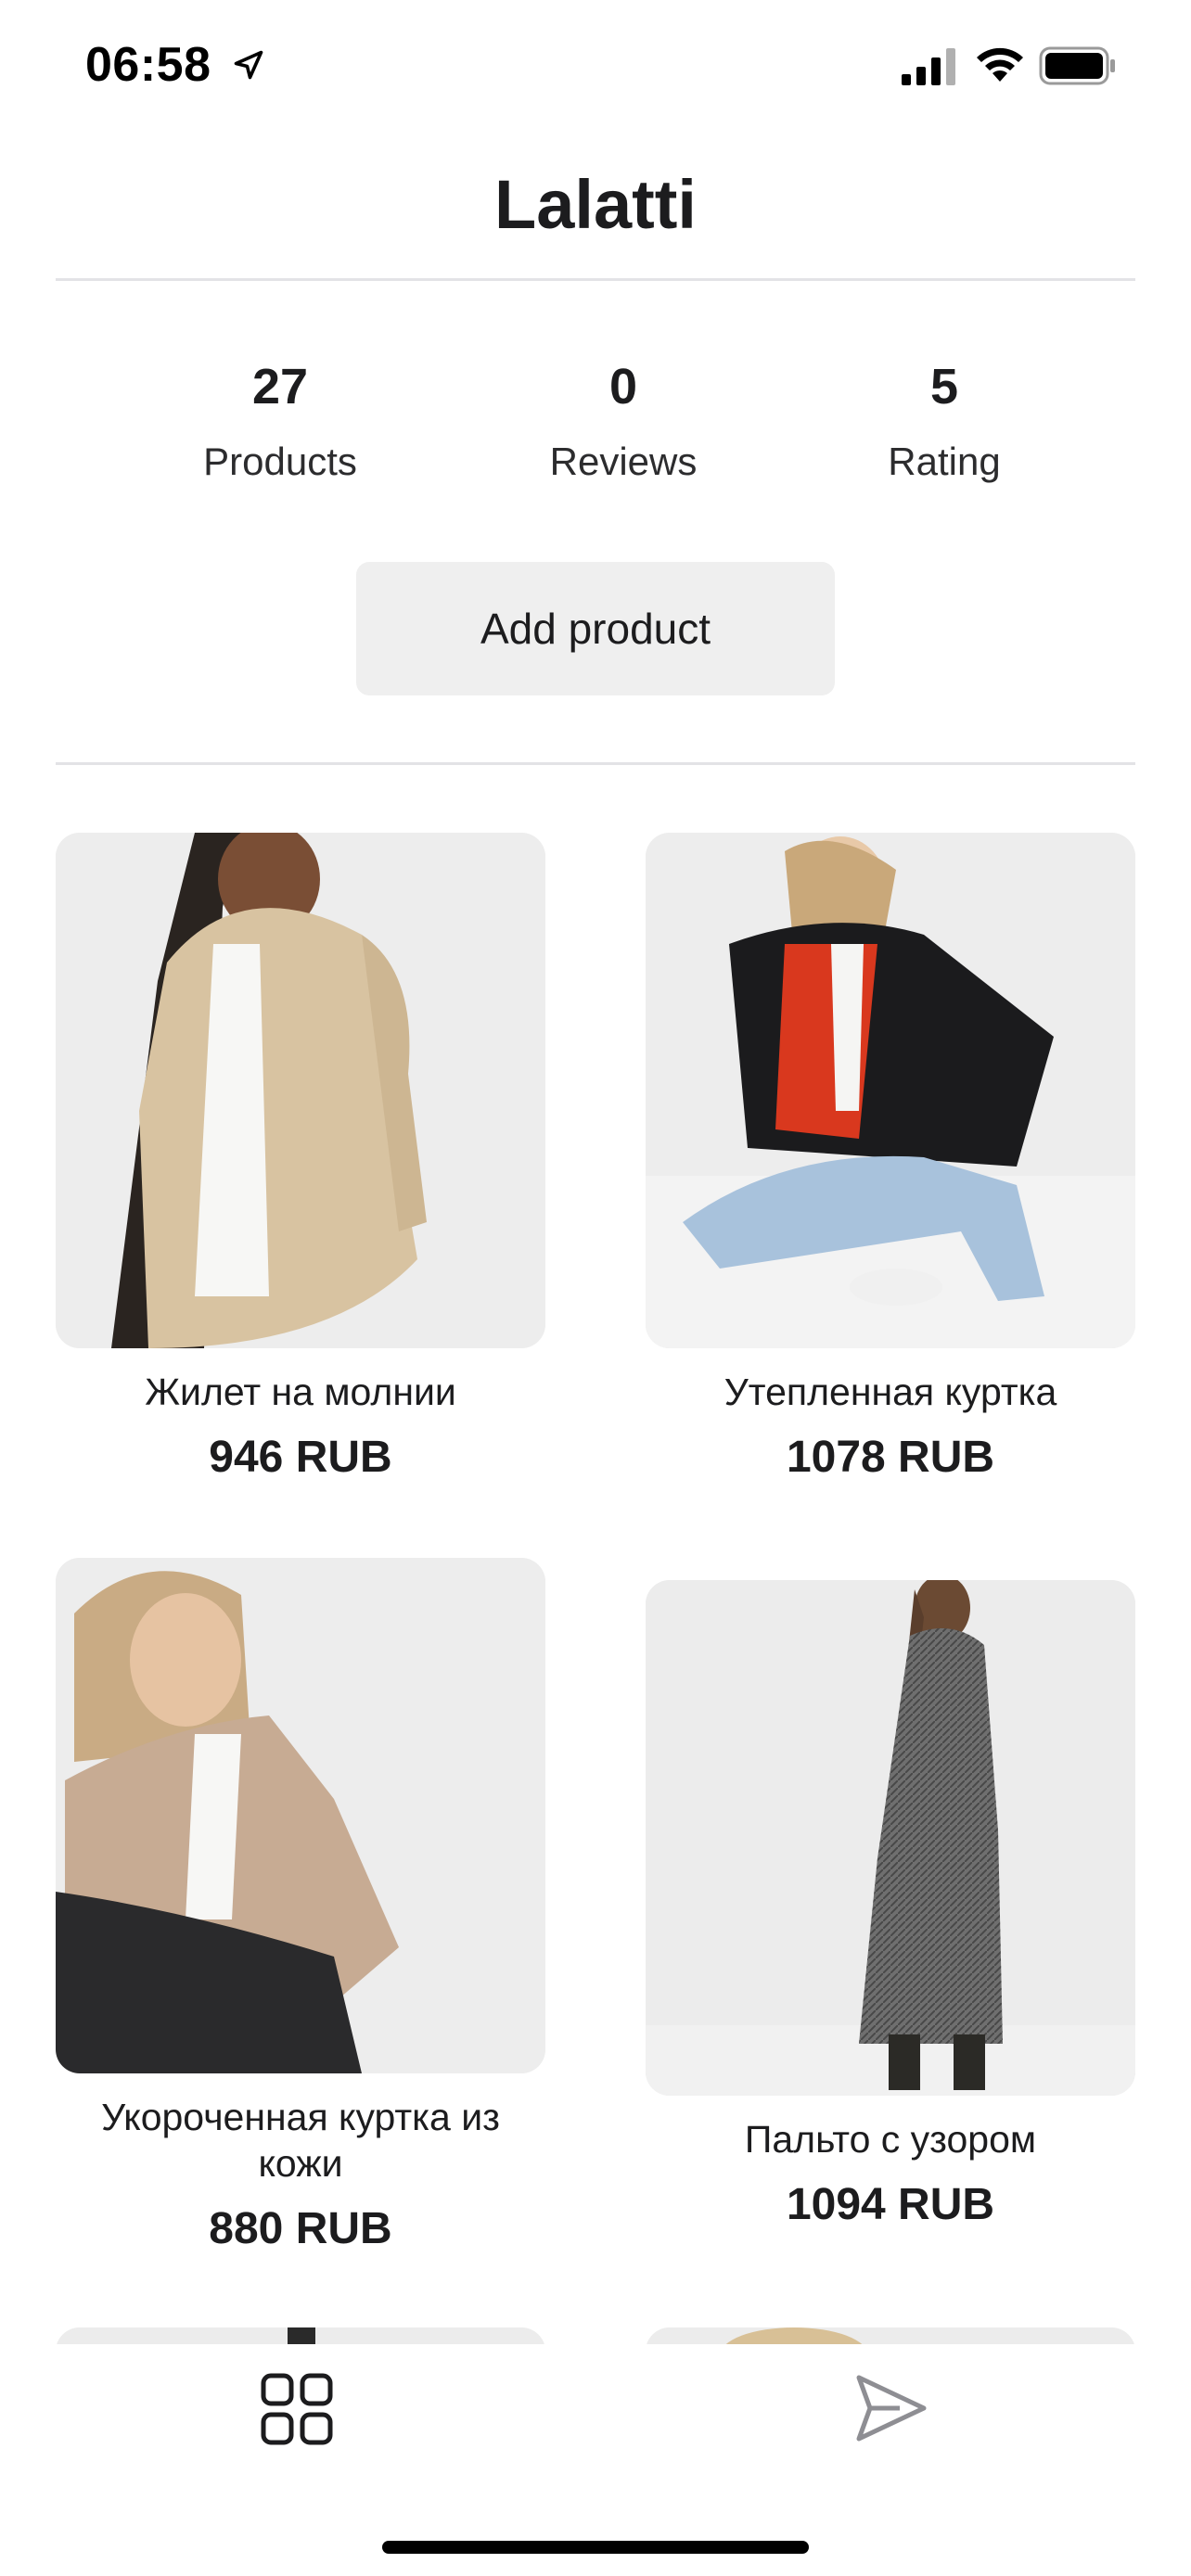 This screenshot has height=2576, width=1191. Describe the element at coordinates (890, 2139) in the screenshot. I see `product-name: Пальто с узором` at that location.